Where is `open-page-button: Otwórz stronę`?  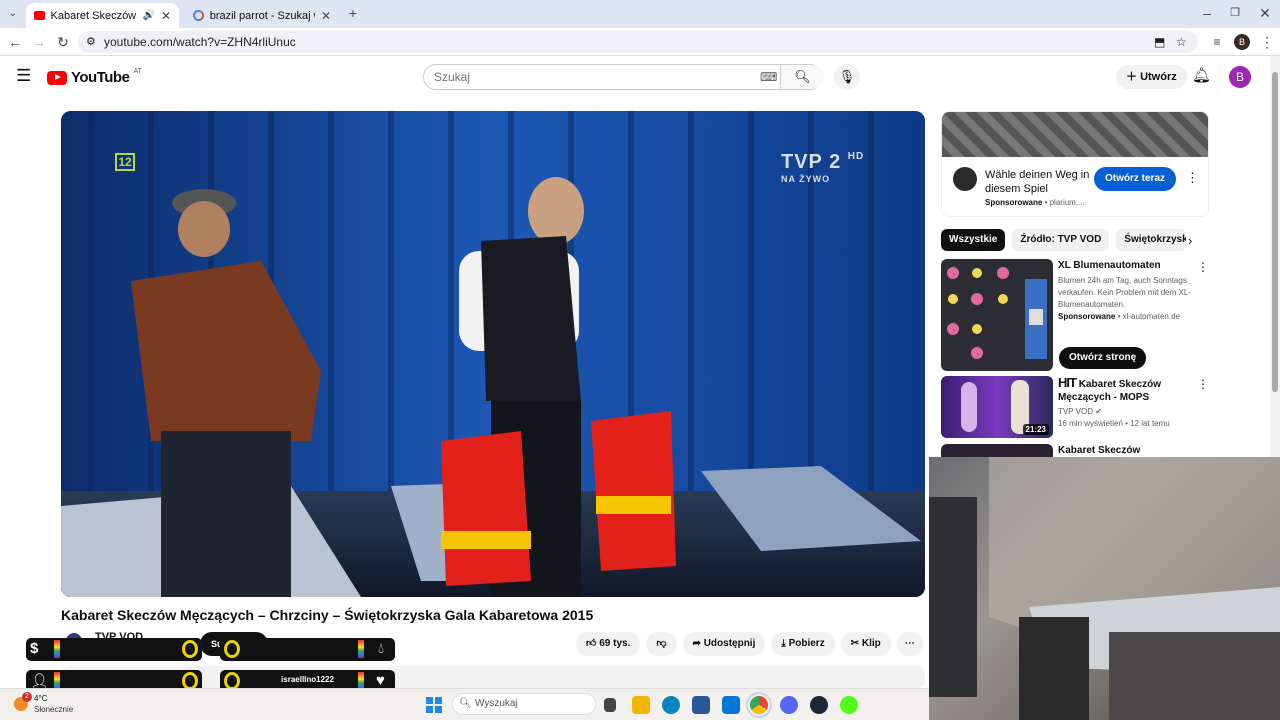
open-page-button: Otwórz stronę is located at coordinates (1103, 358).